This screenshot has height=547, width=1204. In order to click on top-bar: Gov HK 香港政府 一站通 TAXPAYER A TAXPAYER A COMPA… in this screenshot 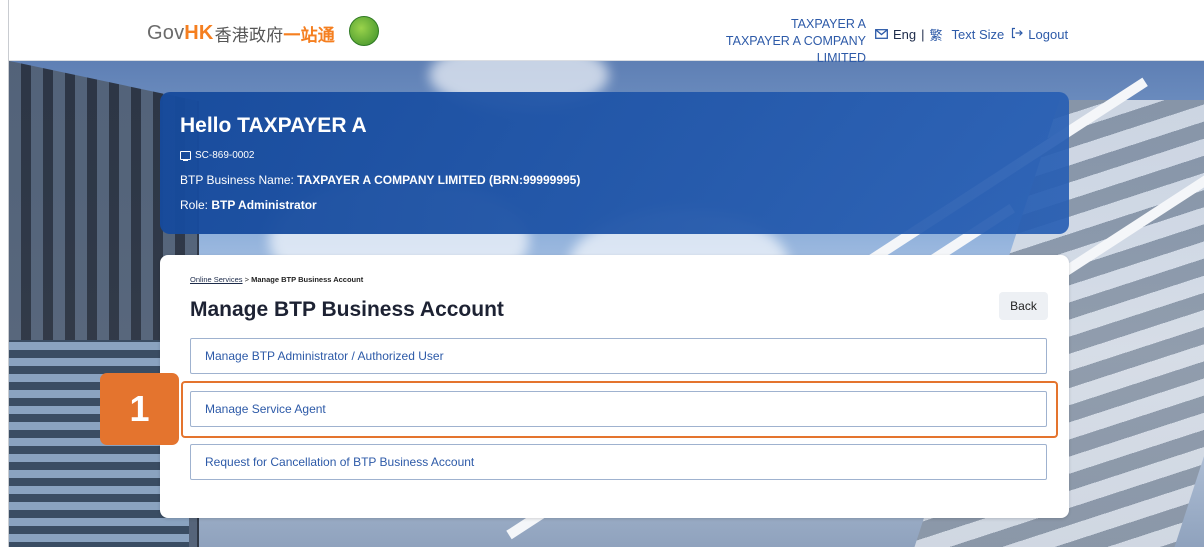, I will do `click(606, 32)`.